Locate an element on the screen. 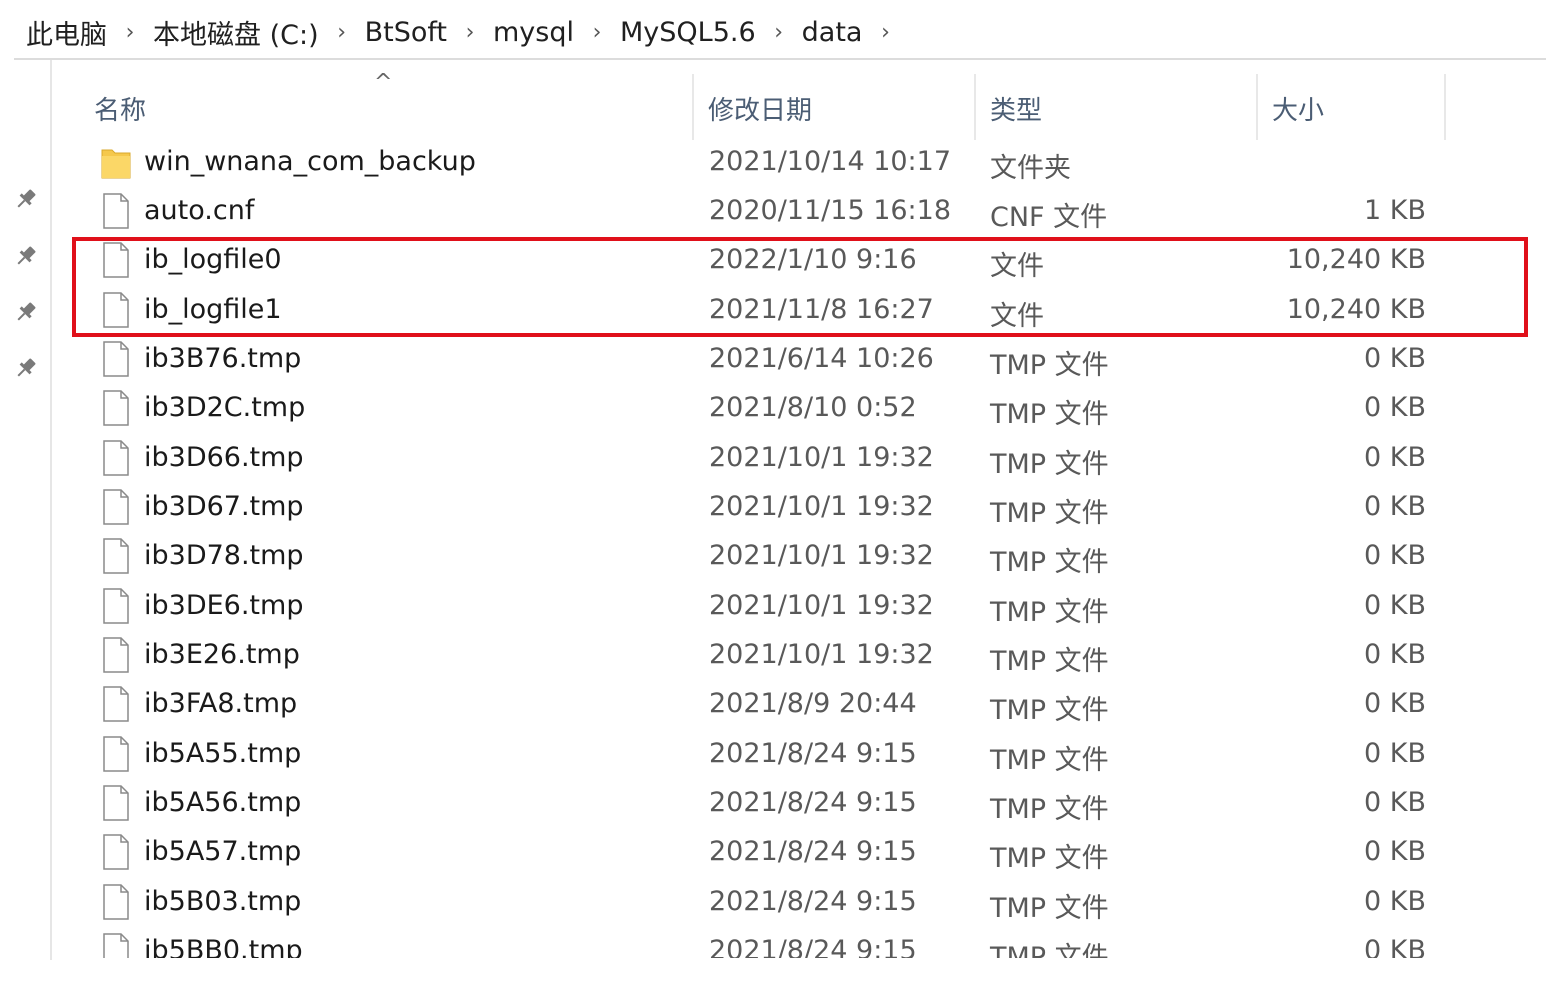 The height and width of the screenshot is (1002, 1546). list-item: ib3D2C.tmp 2021/8/10 0:52 TMP 文件 0 KB is located at coordinates (752, 410).